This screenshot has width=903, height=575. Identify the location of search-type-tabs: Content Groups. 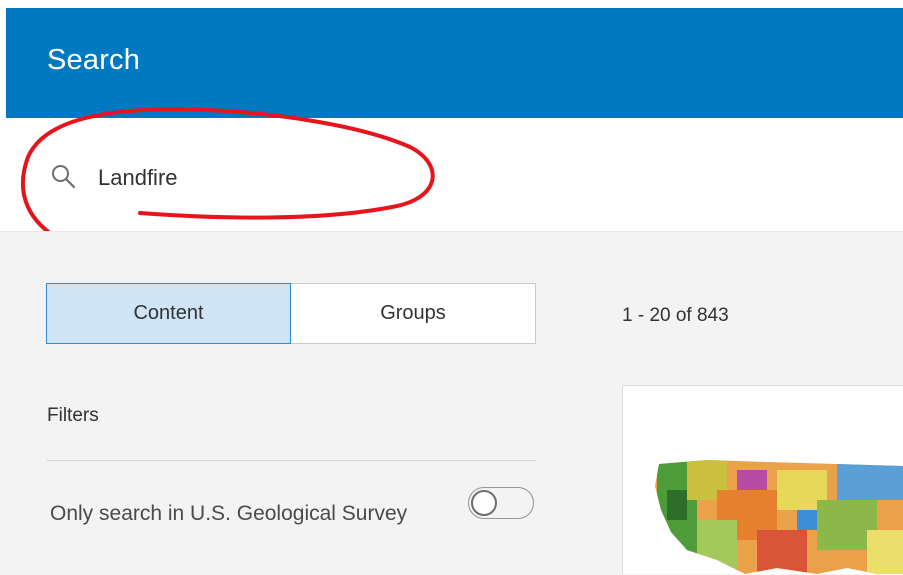
(291, 313).